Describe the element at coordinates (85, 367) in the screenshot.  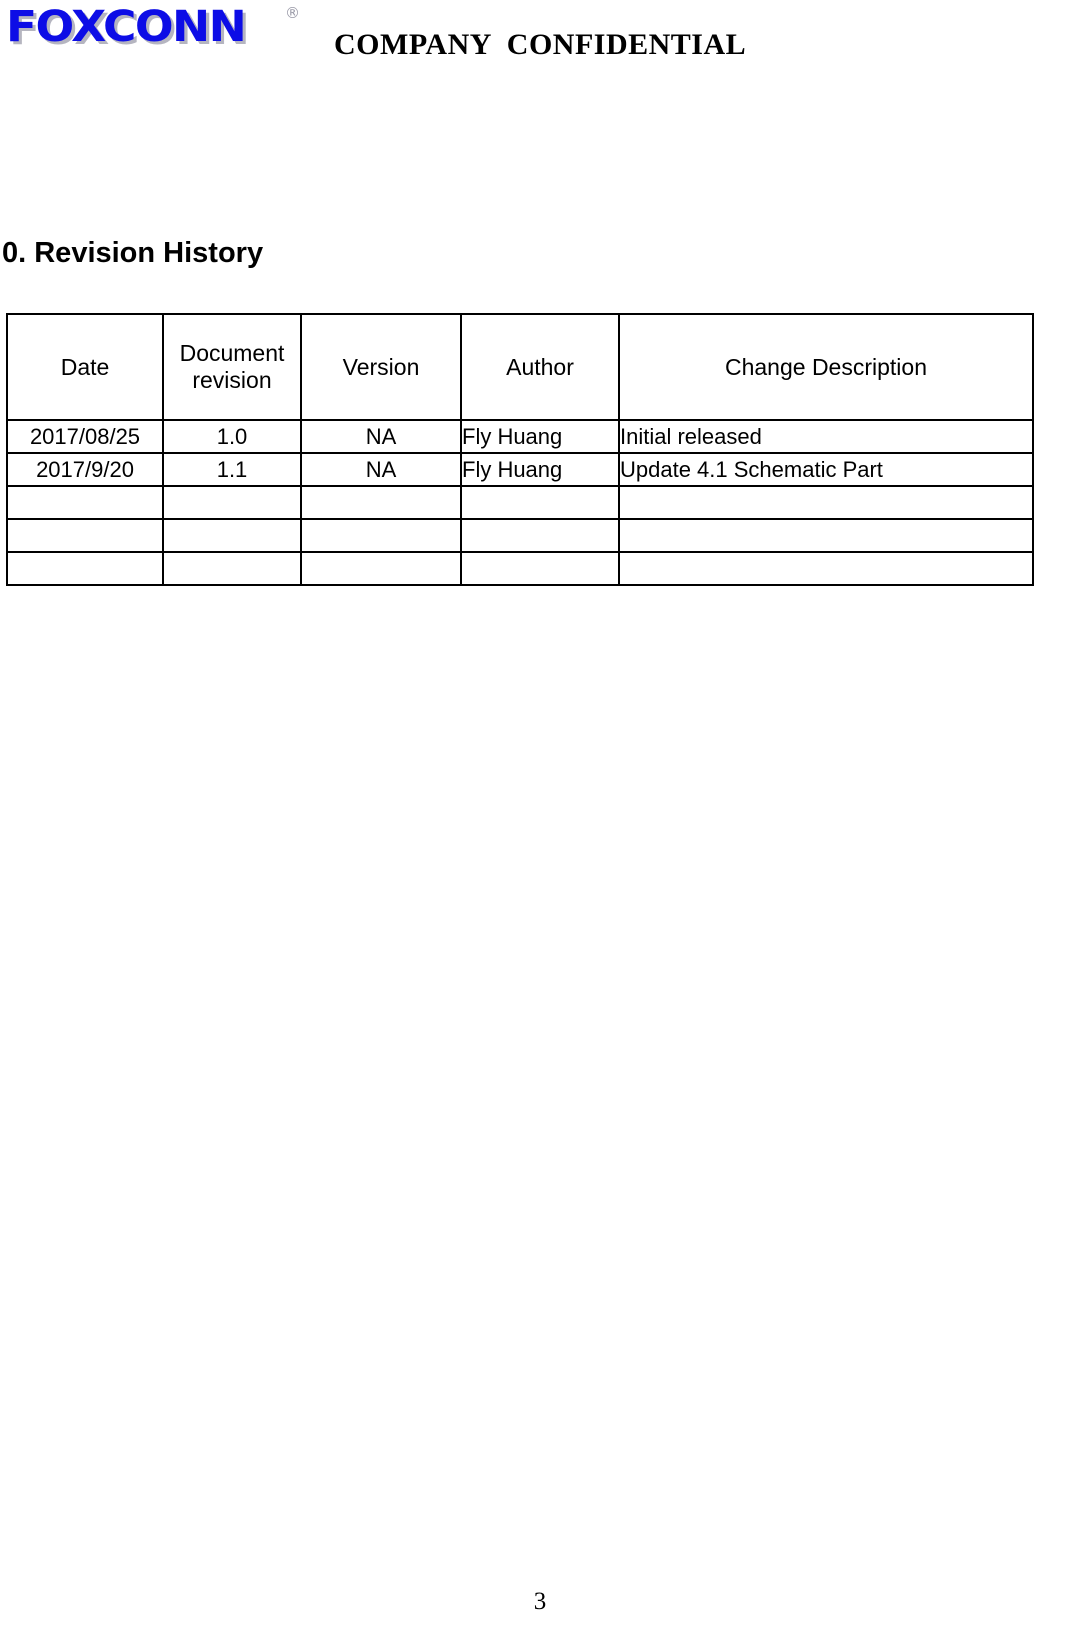
I see `column-header-date: Date` at that location.